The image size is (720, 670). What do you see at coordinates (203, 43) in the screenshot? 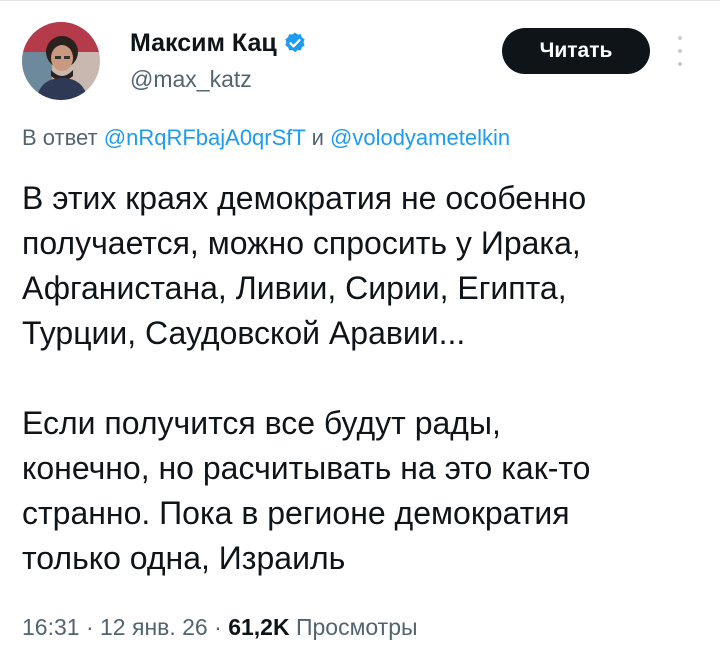
I see `display-name: Максим Кац` at bounding box center [203, 43].